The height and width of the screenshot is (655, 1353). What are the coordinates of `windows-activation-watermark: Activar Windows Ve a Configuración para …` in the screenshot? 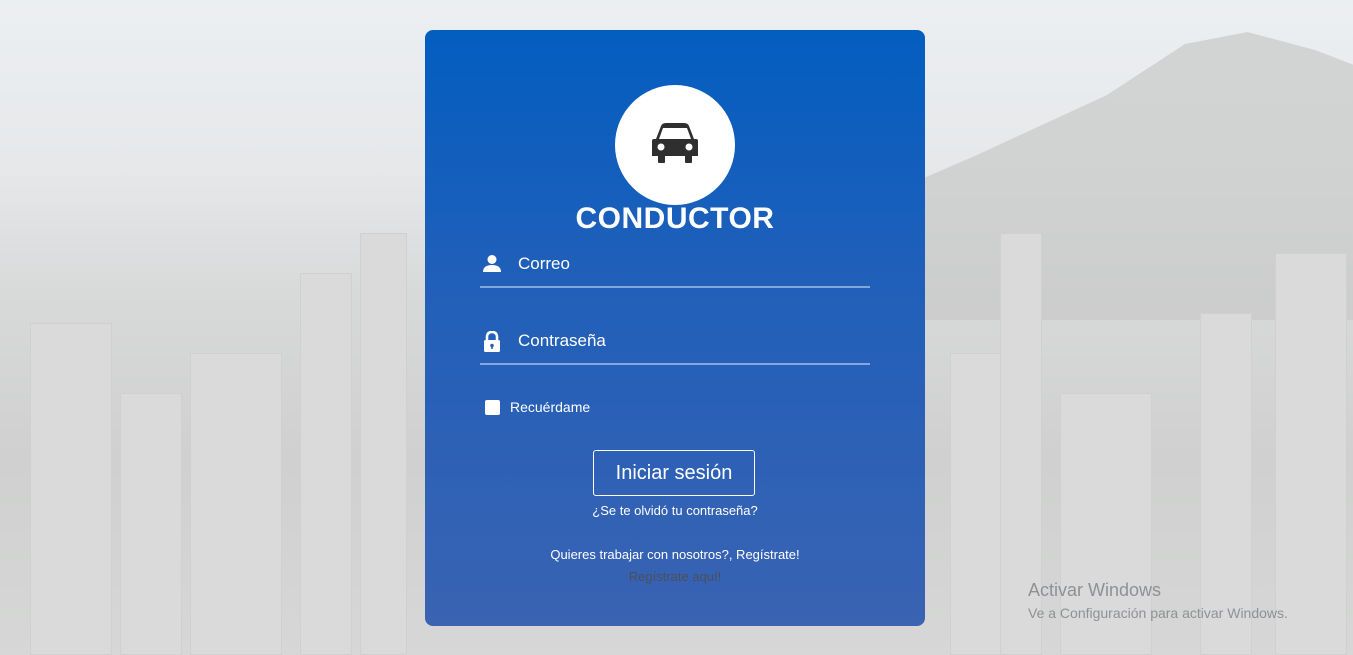 It's located at (1158, 600).